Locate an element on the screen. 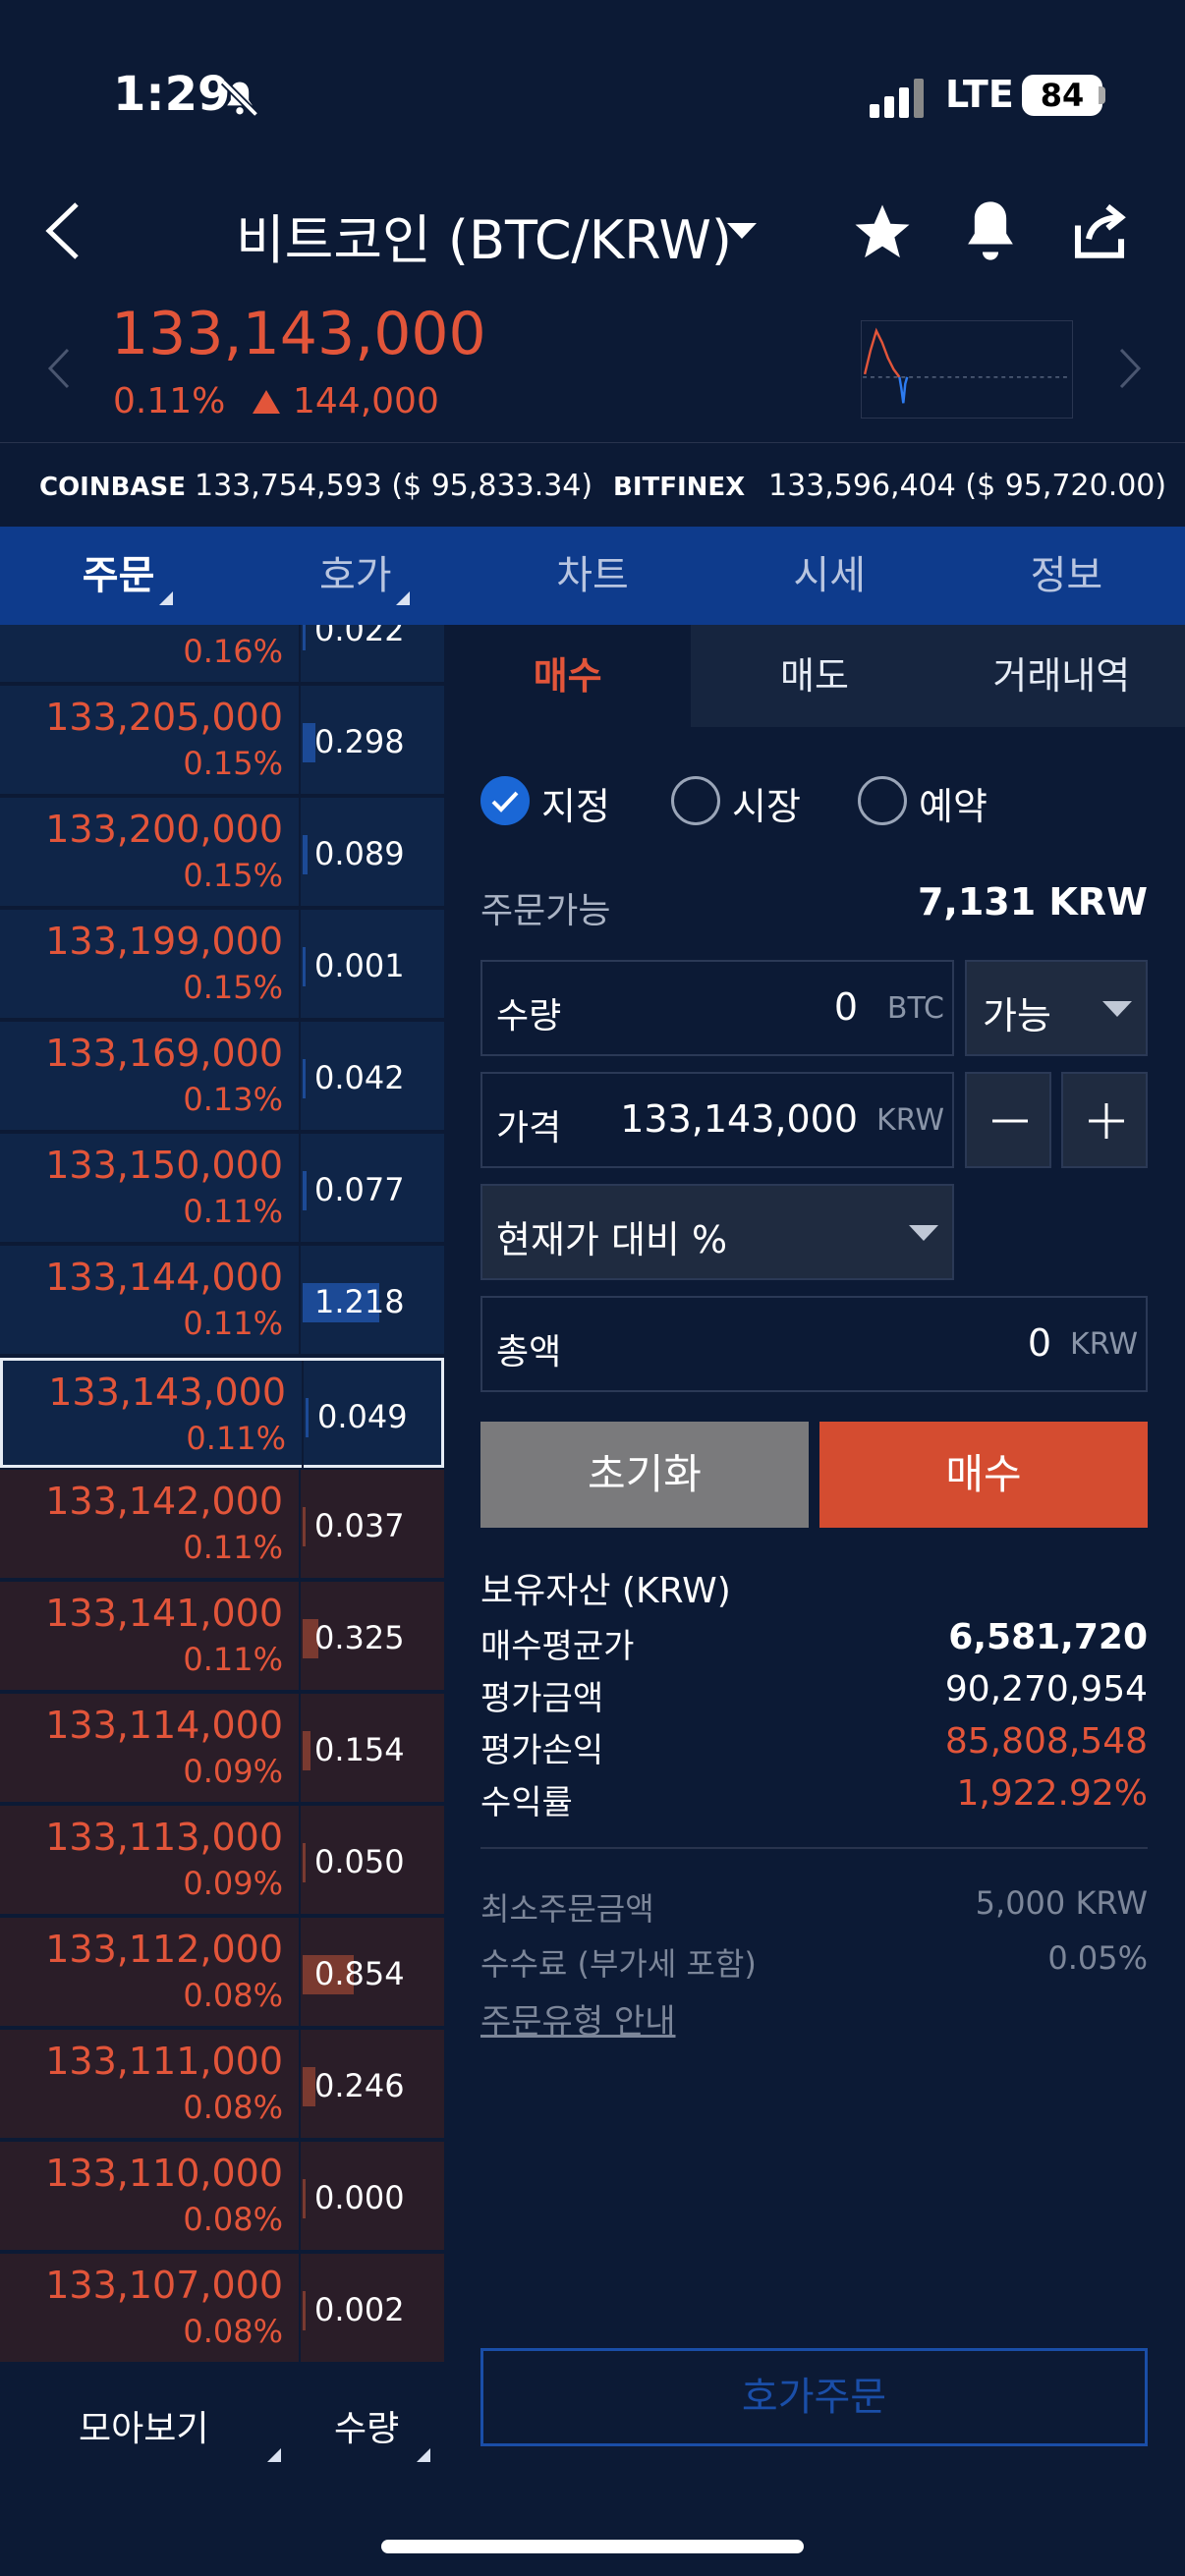 The image size is (1185, 2576). orderbook-mode-button: 모아보기 is located at coordinates (144, 2425).